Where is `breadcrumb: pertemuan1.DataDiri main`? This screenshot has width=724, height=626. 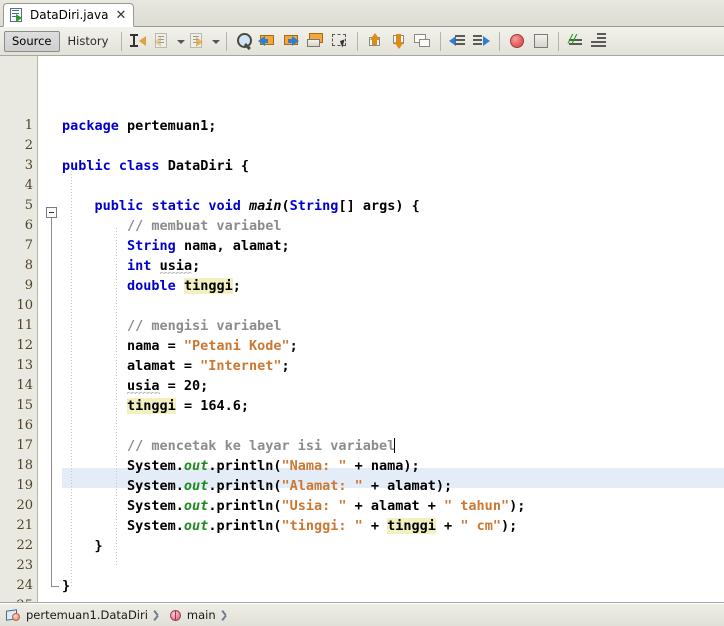 breadcrumb: pertemuan1.DataDiri main is located at coordinates (362, 614).